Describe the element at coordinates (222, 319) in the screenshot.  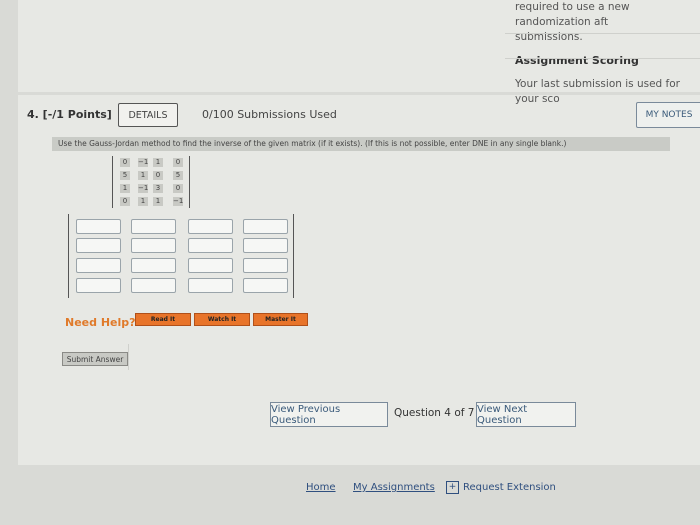
I see `watch-it-button: Watch It` at that location.